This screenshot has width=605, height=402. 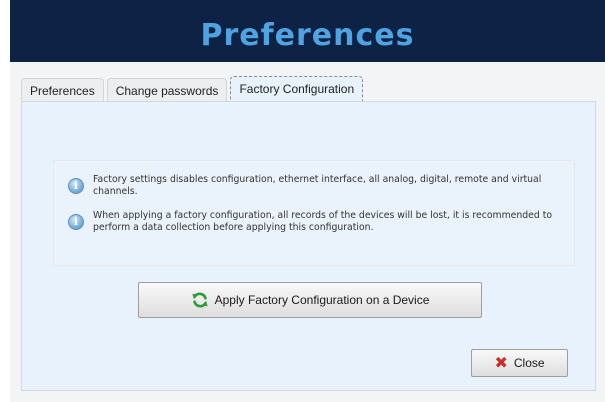 I want to click on tab-preferences: Preferences, so click(x=62, y=90).